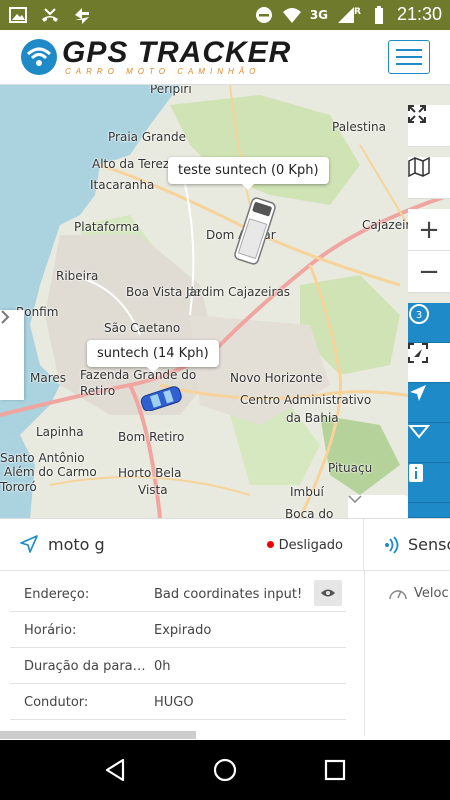 The width and height of the screenshot is (450, 800). What do you see at coordinates (107, 227) in the screenshot?
I see `map-label: Plataforma` at bounding box center [107, 227].